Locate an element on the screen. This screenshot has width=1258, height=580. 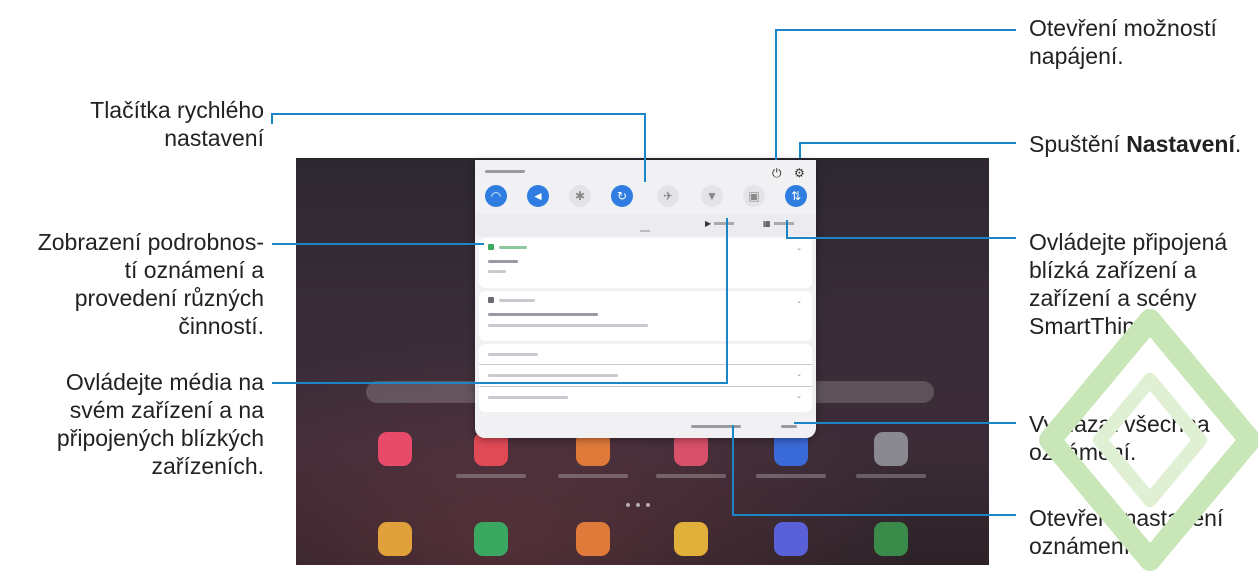
leader-settings is located at coordinates (907, 150).